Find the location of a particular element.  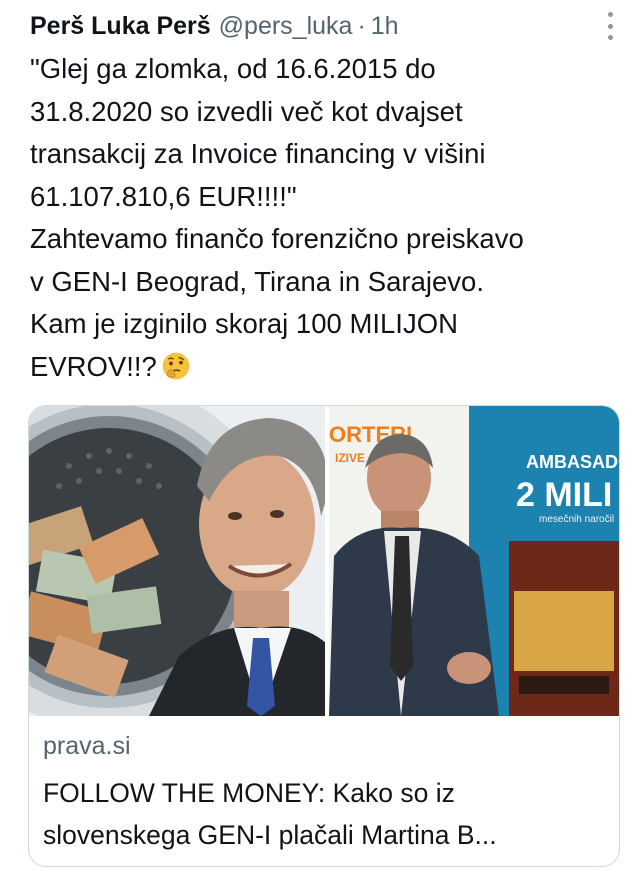

magazine-sub-text: IZIVE is located at coordinates (350, 458).